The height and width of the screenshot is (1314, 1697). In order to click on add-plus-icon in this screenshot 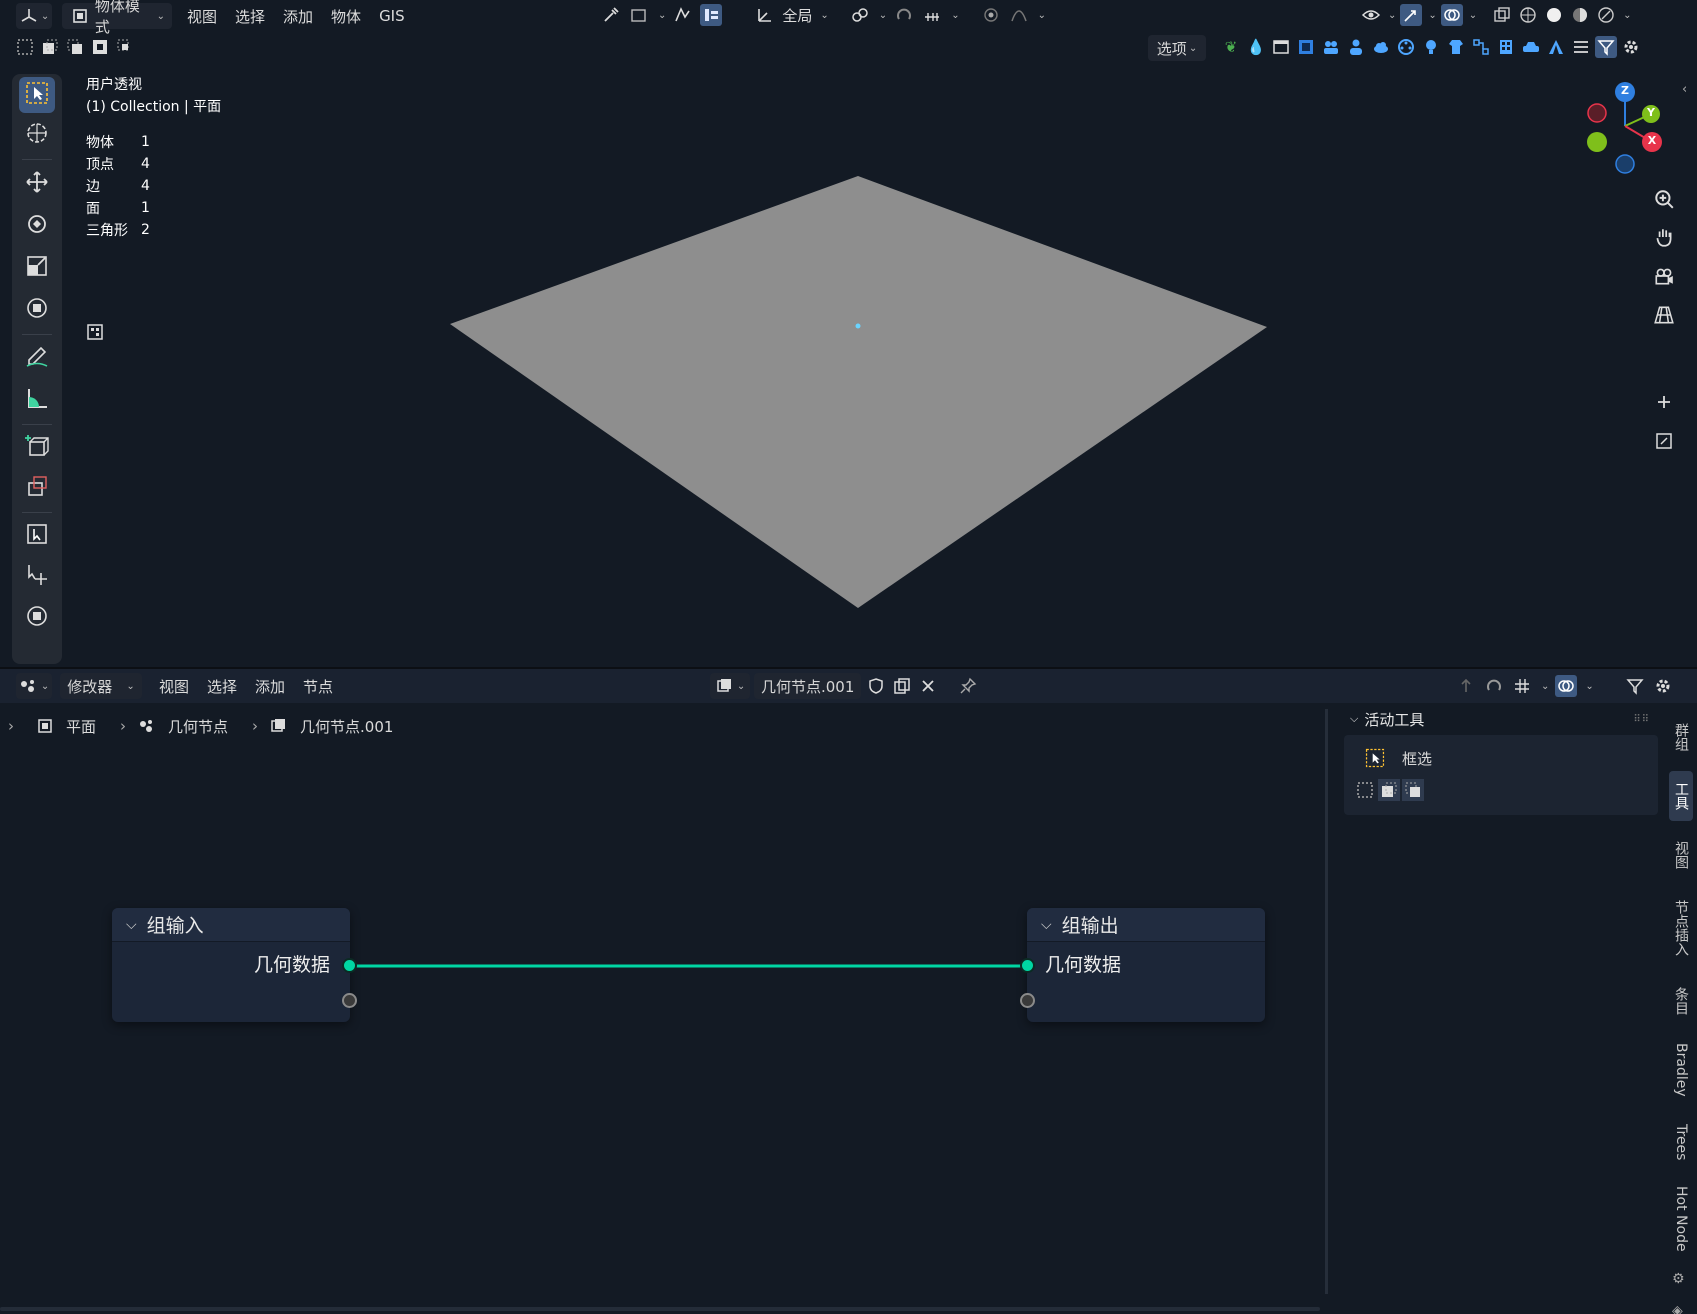, I will do `click(1664, 402)`.